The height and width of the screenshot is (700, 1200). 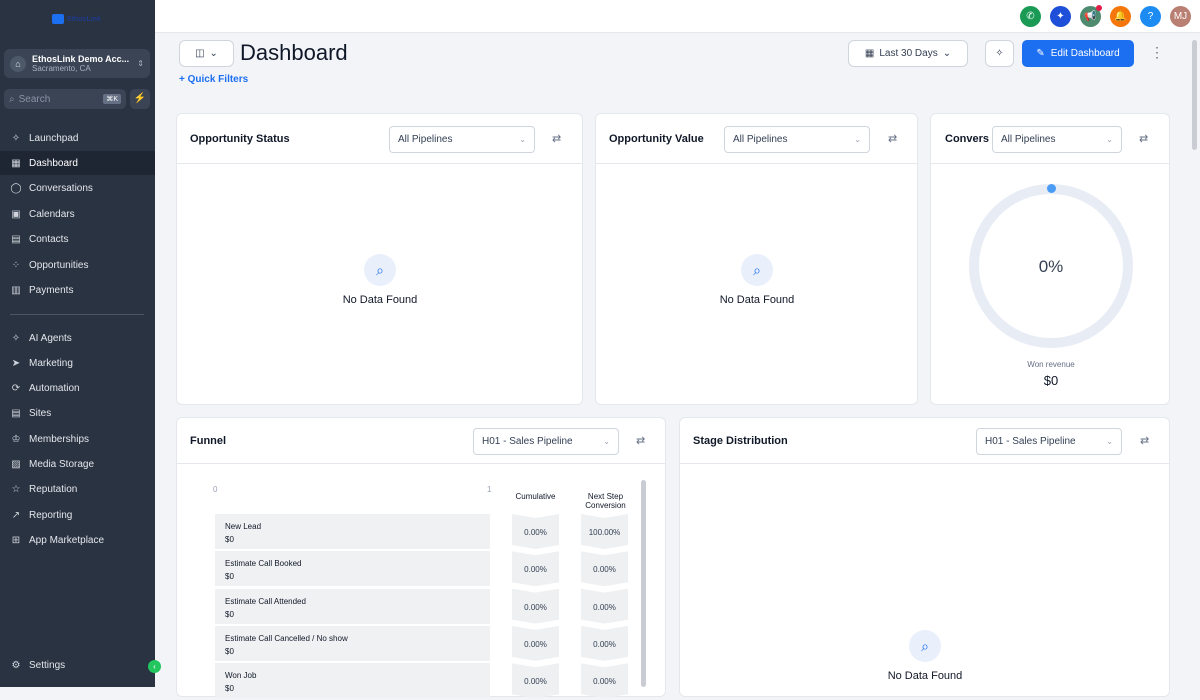 I want to click on help-icon: ?, so click(x=1150, y=16).